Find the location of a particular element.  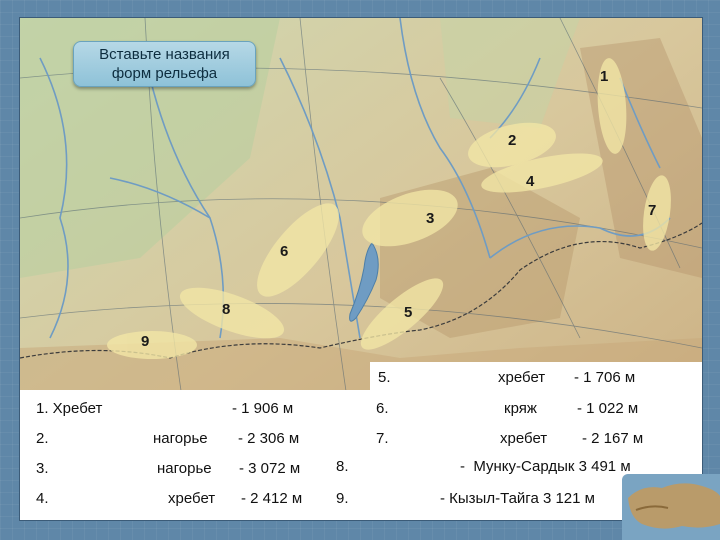

marker-2: 2 is located at coordinates (512, 140).